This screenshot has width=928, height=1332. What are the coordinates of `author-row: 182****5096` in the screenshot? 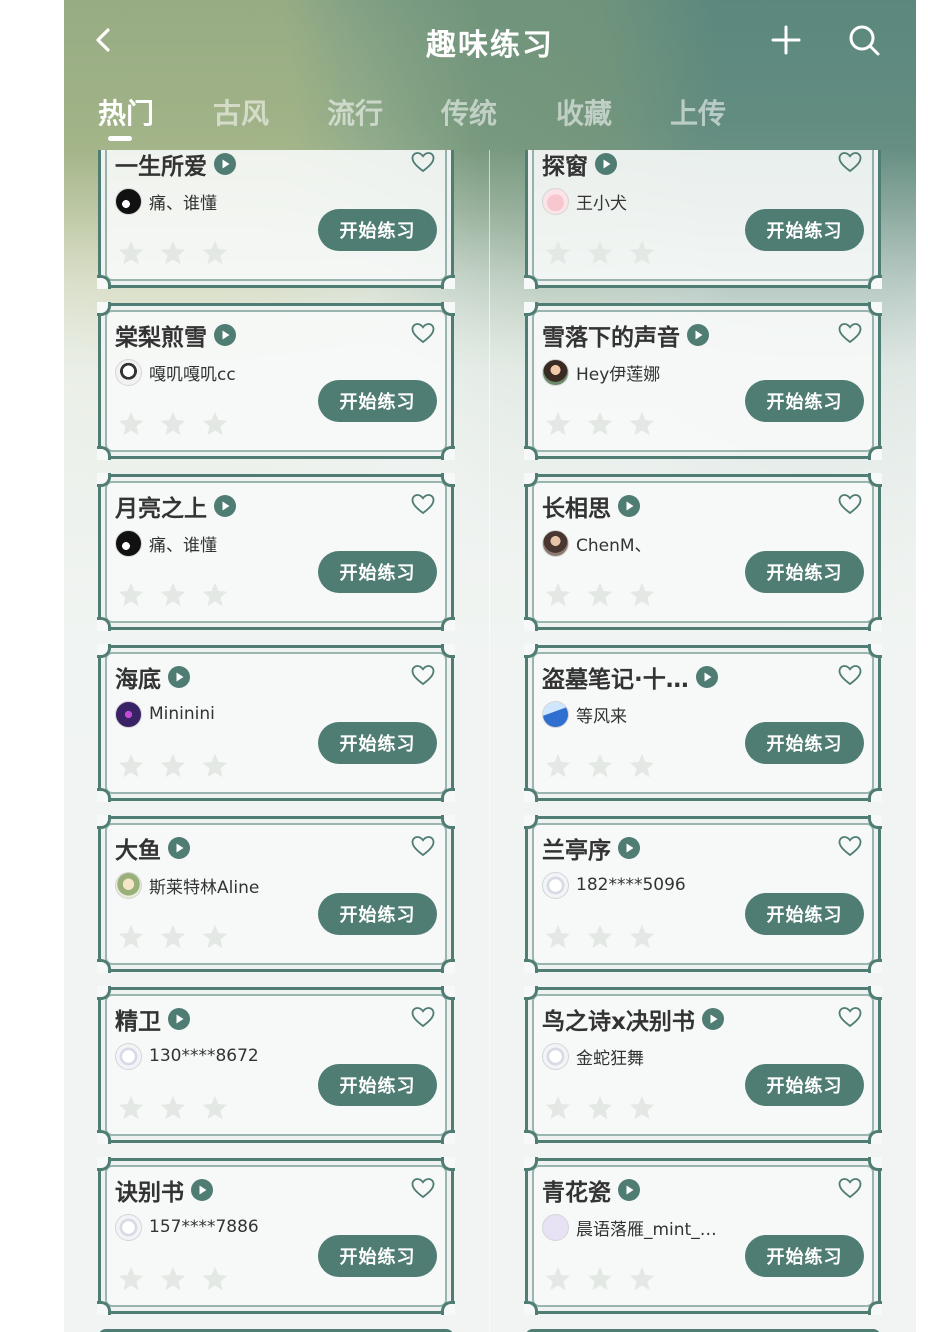 It's located at (614, 885).